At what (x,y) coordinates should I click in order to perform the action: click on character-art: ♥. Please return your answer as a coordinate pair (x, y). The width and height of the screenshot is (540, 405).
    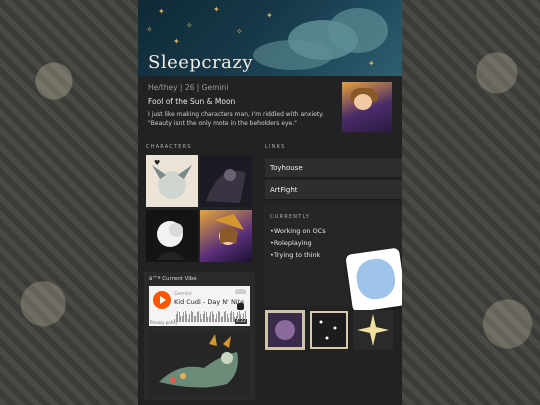
    Looking at the image, I should click on (172, 179).